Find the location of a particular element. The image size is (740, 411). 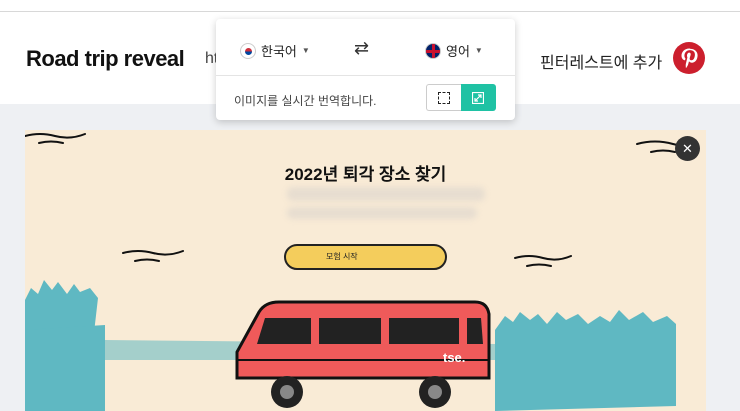

translator-panel: 한국어 ▼ ⇄ 영어 ▼ 이미지를 실시간 번역합니다. is located at coordinates (365, 69).